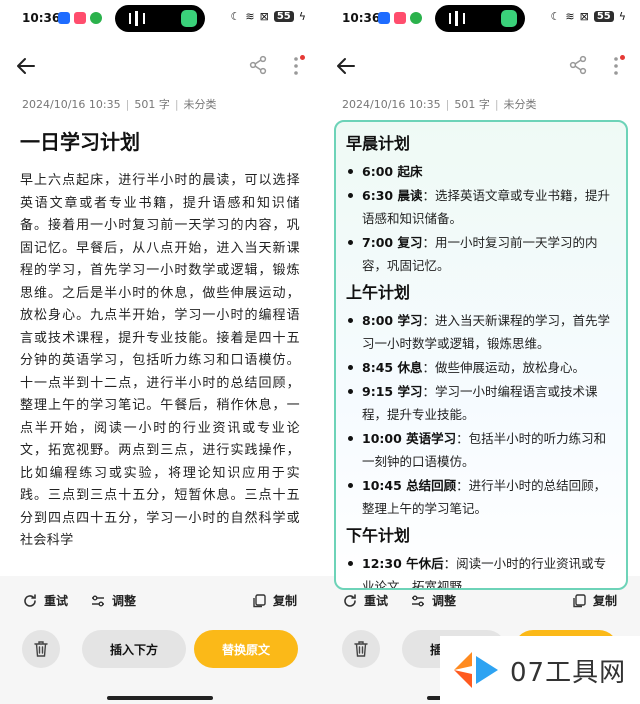 The width and height of the screenshot is (640, 704). What do you see at coordinates (409, 485) in the screenshot?
I see `plan-item-time: 10:45 总结回顾` at bounding box center [409, 485].